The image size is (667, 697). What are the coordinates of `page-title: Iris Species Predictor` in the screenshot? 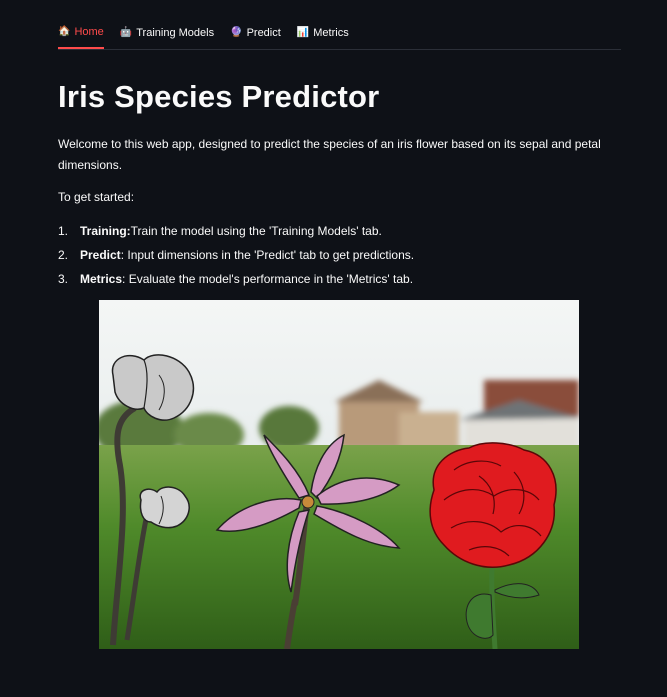 It's located at (219, 96).